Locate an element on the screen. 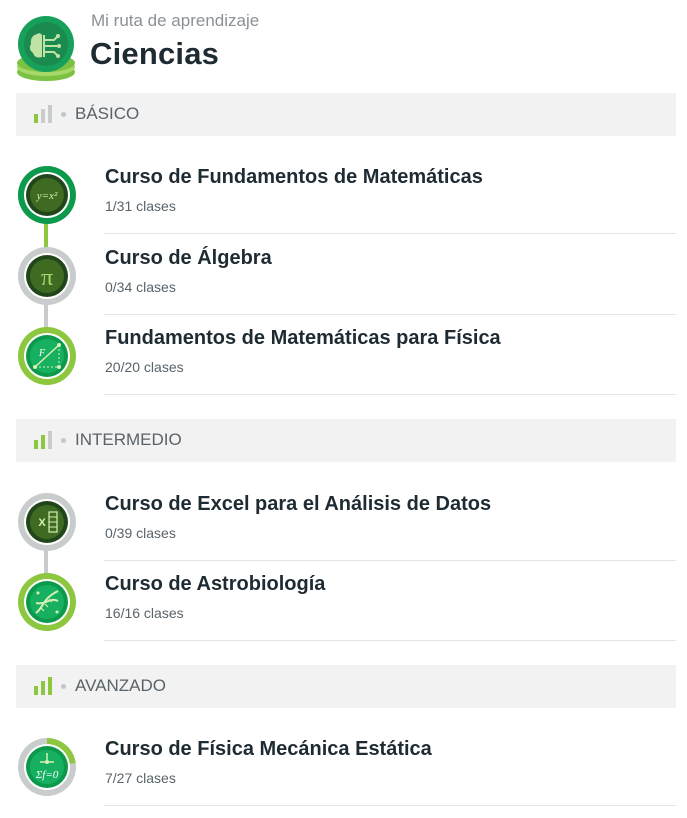 This screenshot has height=818, width=687. svg-text: F is located at coordinates (42, 353).